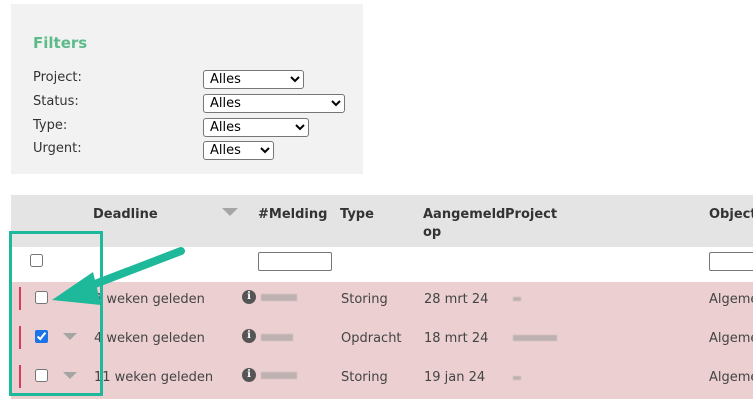 This screenshot has width=753, height=400. What do you see at coordinates (456, 338) in the screenshot?
I see `aangemeld-cell: 18 mrt 24` at bounding box center [456, 338].